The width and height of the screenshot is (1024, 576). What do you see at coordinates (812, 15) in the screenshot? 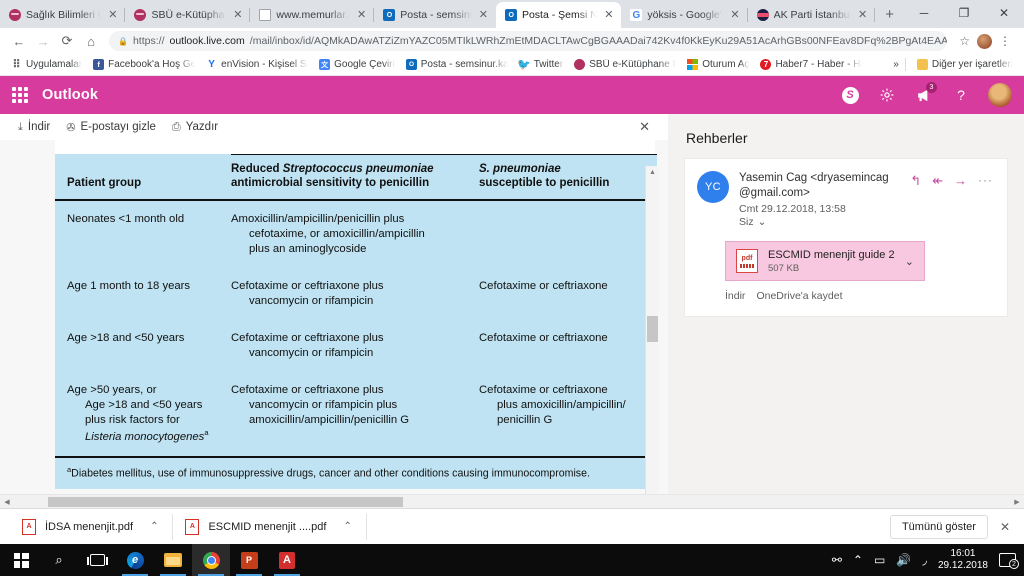
I see `browser-tab-6: AK Parti İstanbul A ✕` at bounding box center [812, 15].